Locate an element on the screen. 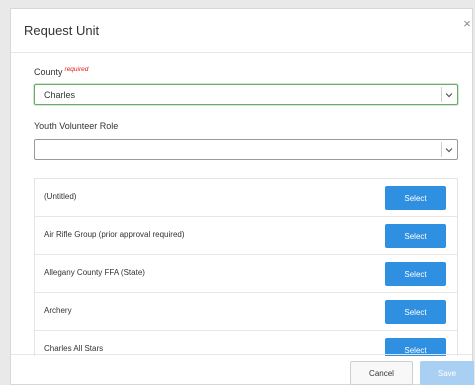 This screenshot has width=475, height=385. youth-volunteer-role-label: Youth Volunteer Role is located at coordinates (76, 126).